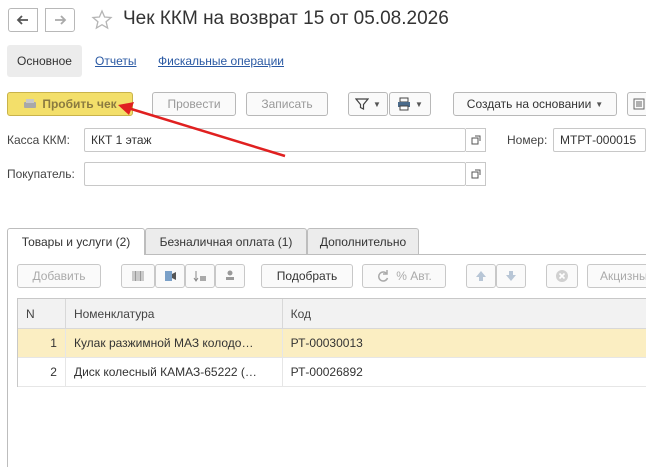 The width and height of the screenshot is (646, 467). Describe the element at coordinates (42, 313) in the screenshot. I see `column-header-n: N` at that location.